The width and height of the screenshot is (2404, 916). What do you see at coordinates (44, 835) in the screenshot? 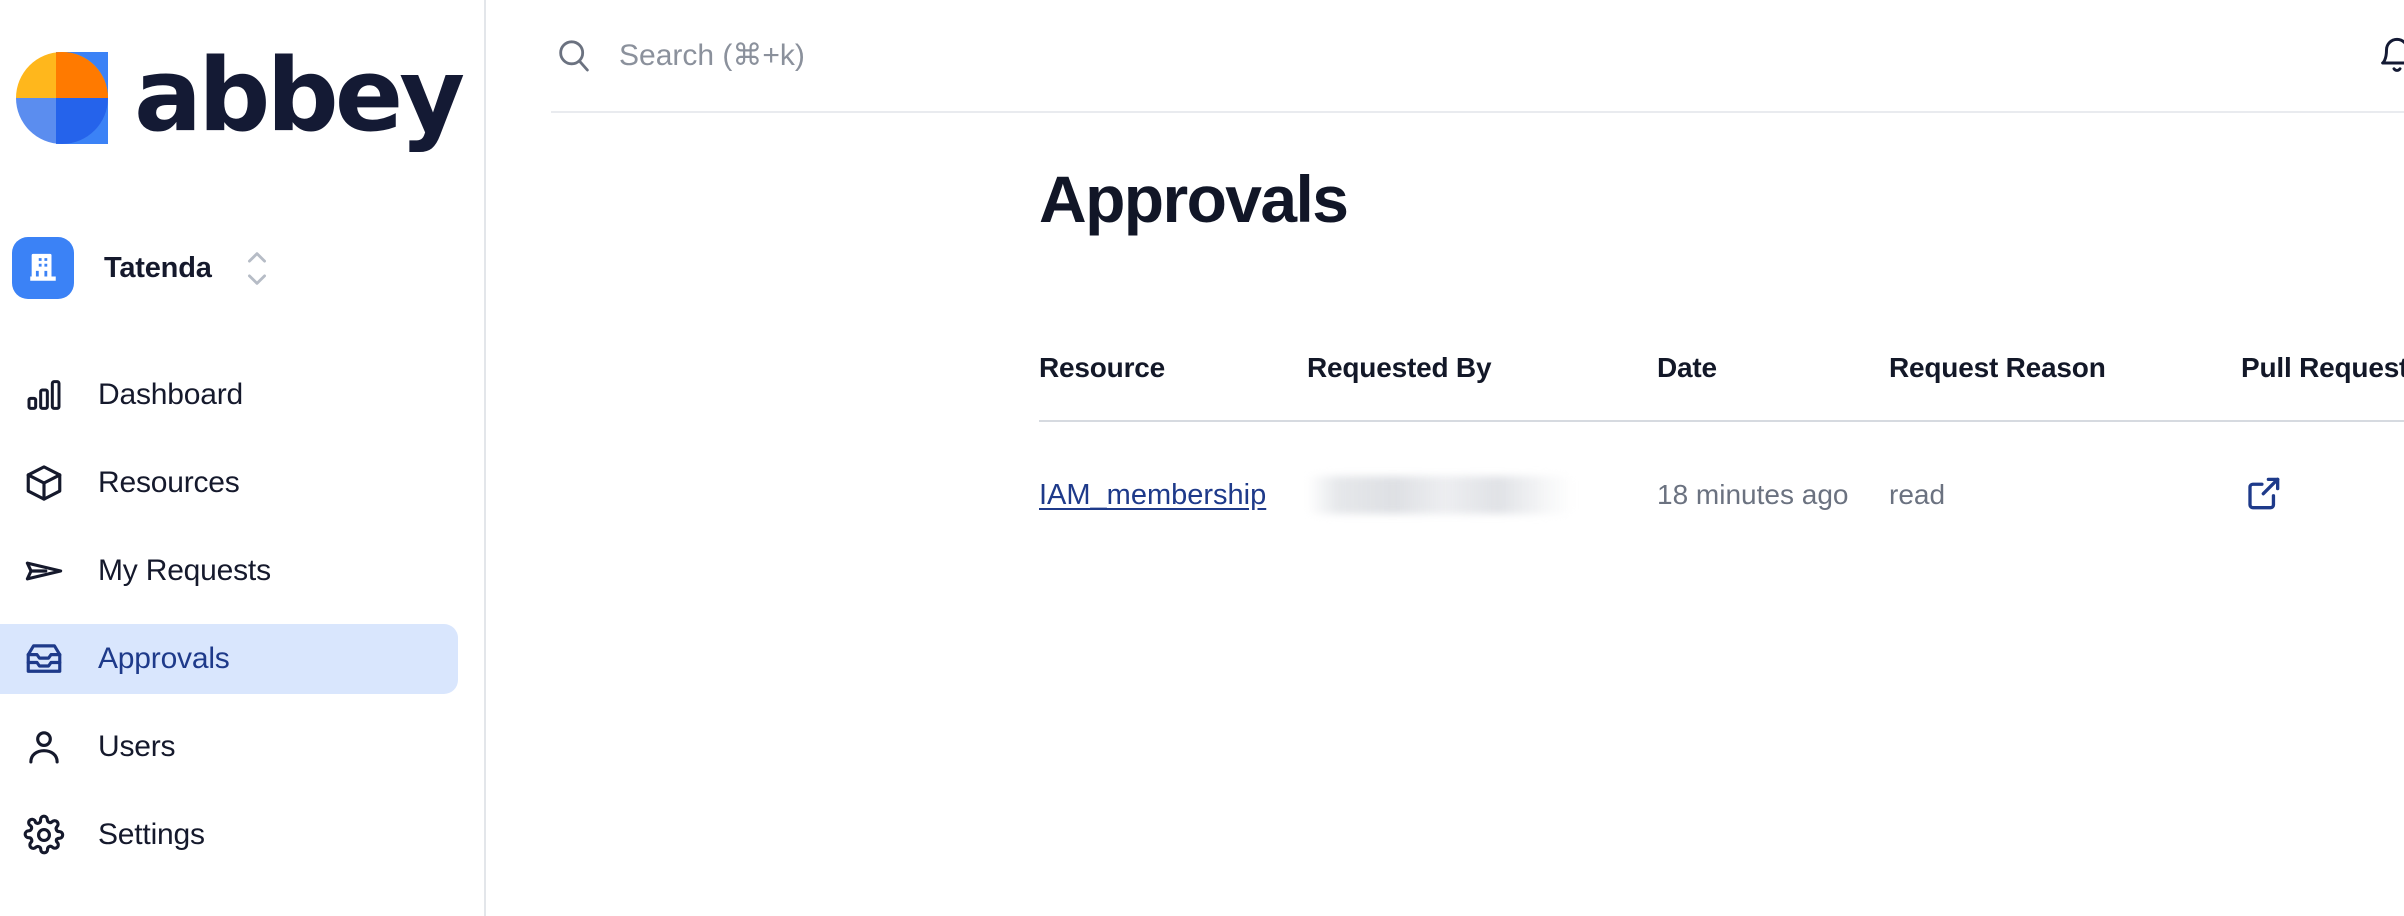
I see `gear-icon` at bounding box center [44, 835].